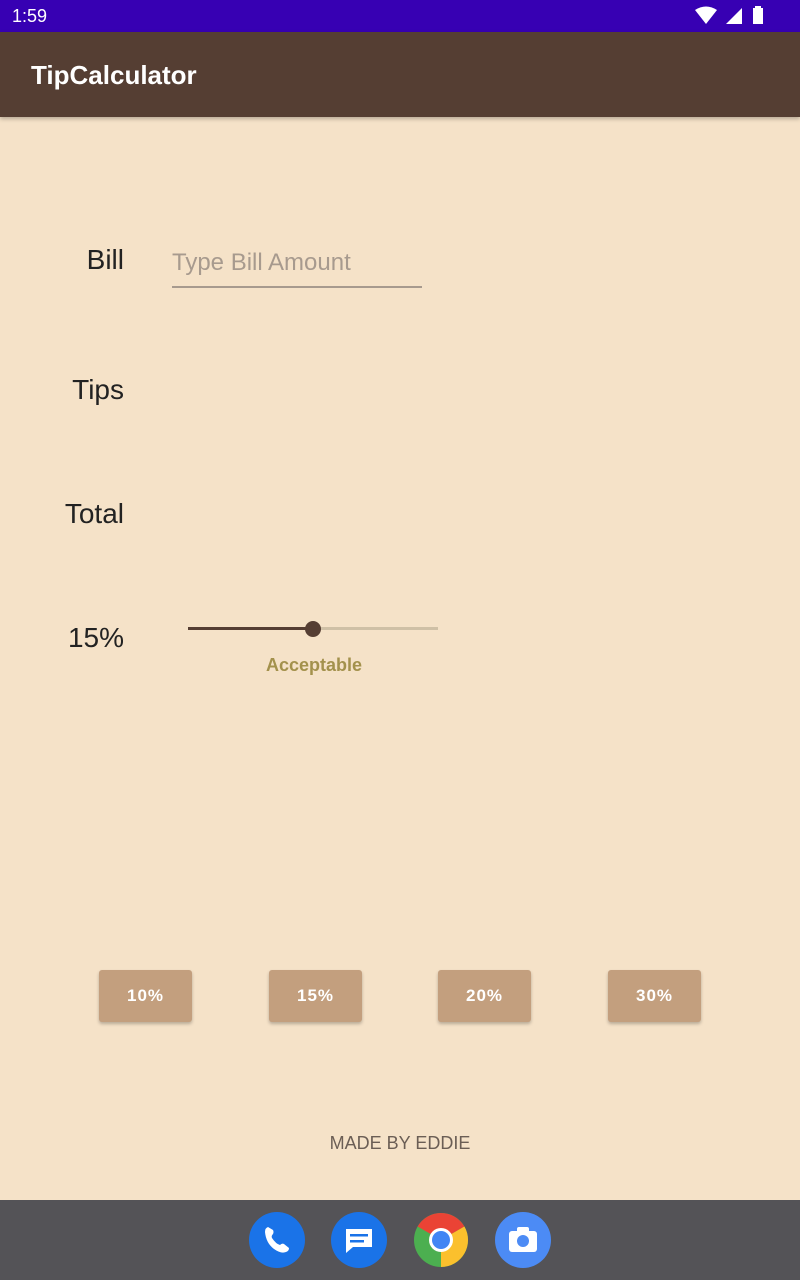  Describe the element at coordinates (400, 1143) in the screenshot. I see `footer-credit: MADE BY EDDIE` at that location.